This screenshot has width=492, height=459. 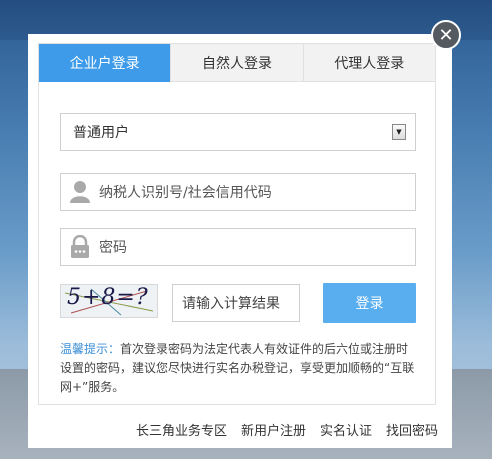 What do you see at coordinates (90, 349) in the screenshot?
I see `tip-label: 温馨提示：` at bounding box center [90, 349].